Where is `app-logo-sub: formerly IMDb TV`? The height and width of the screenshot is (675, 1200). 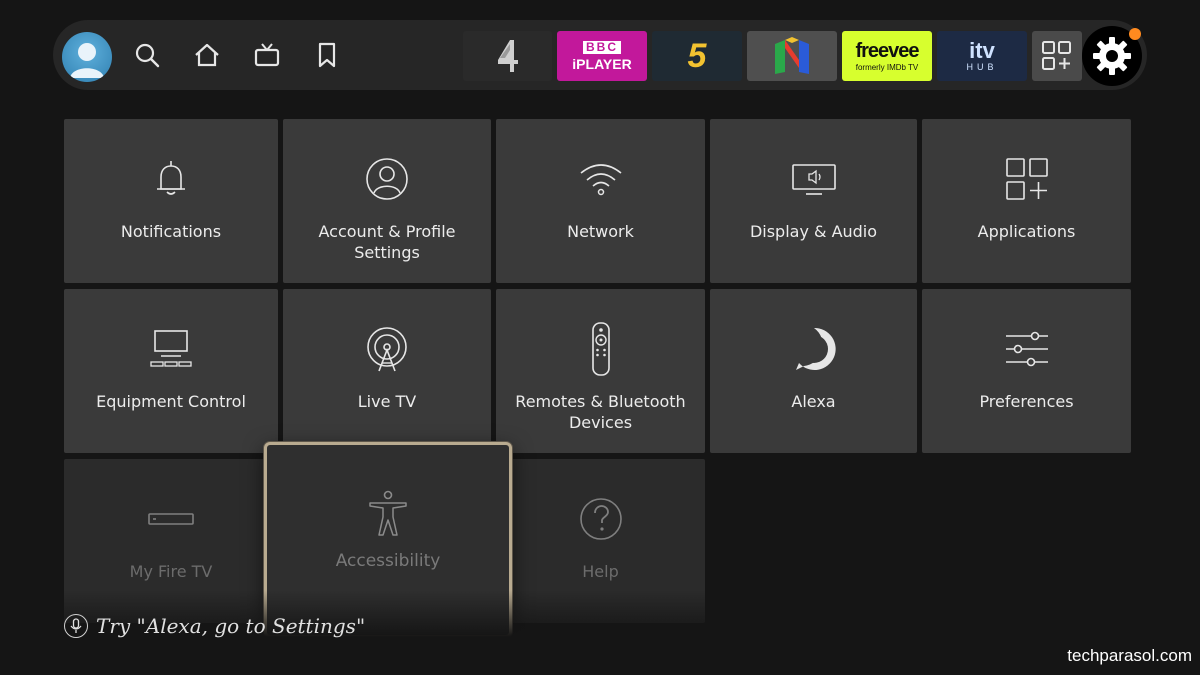 app-logo-sub: formerly IMDb TV is located at coordinates (887, 67).